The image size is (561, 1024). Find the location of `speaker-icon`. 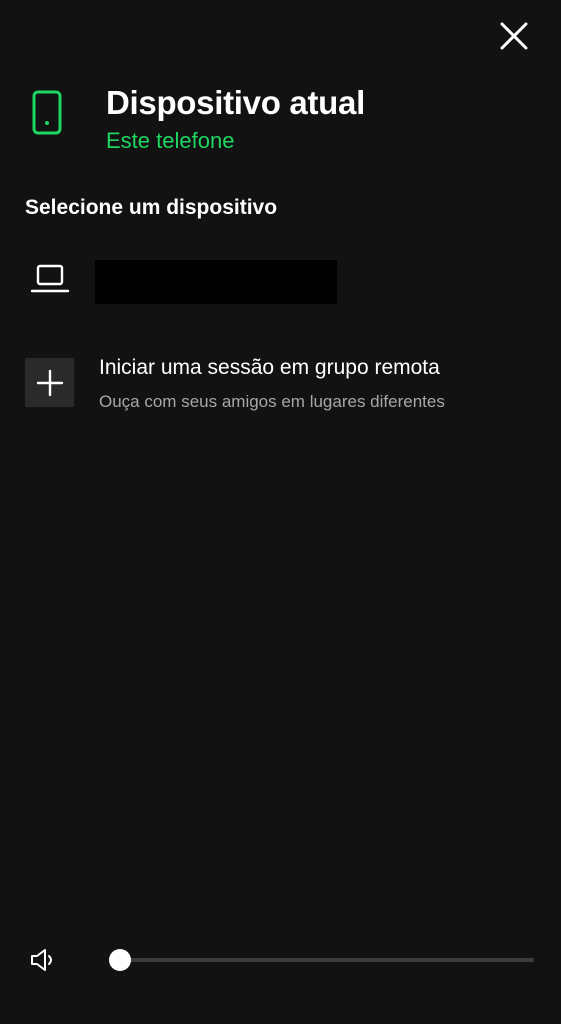

speaker-icon is located at coordinates (43, 960).